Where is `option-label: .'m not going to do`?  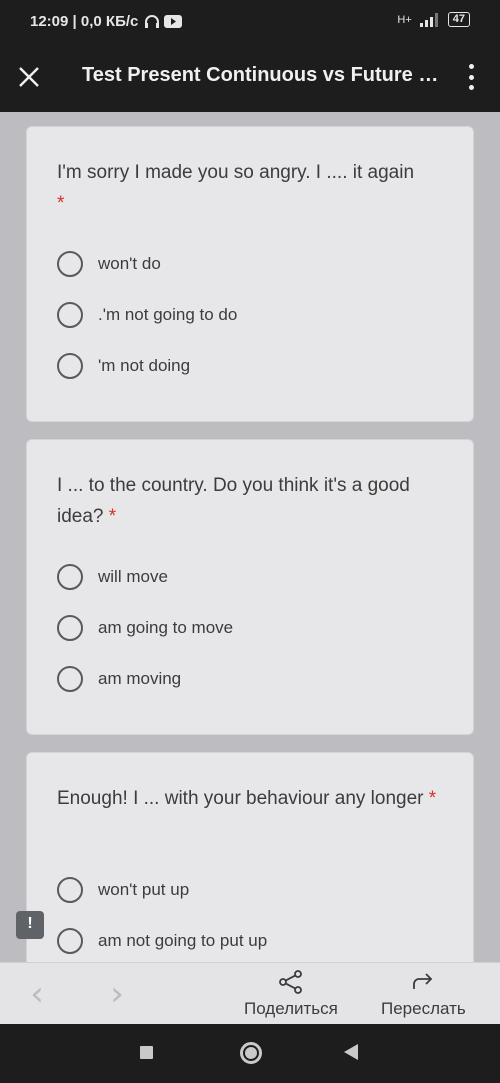
option-label: .'m not going to do is located at coordinates (167, 315).